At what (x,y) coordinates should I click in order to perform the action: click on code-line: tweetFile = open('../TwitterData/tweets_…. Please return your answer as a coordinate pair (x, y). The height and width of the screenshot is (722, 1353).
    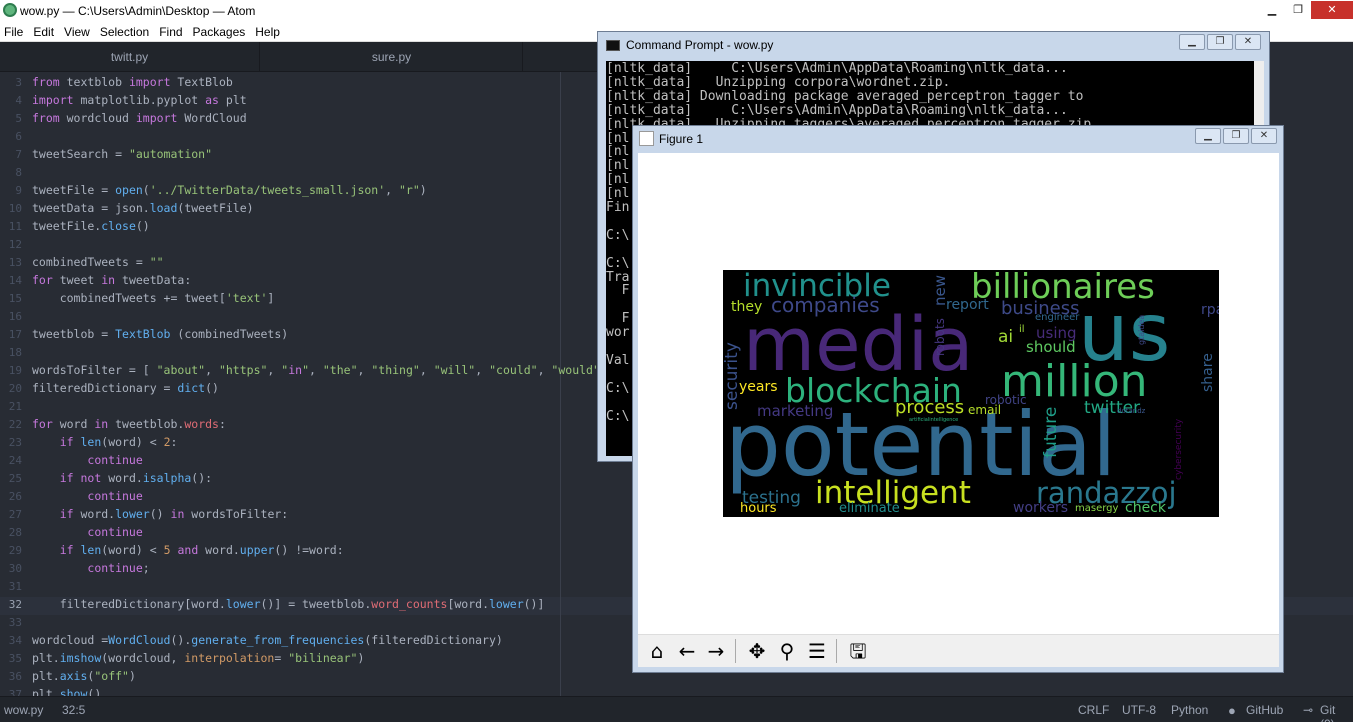
    Looking at the image, I should click on (229, 190).